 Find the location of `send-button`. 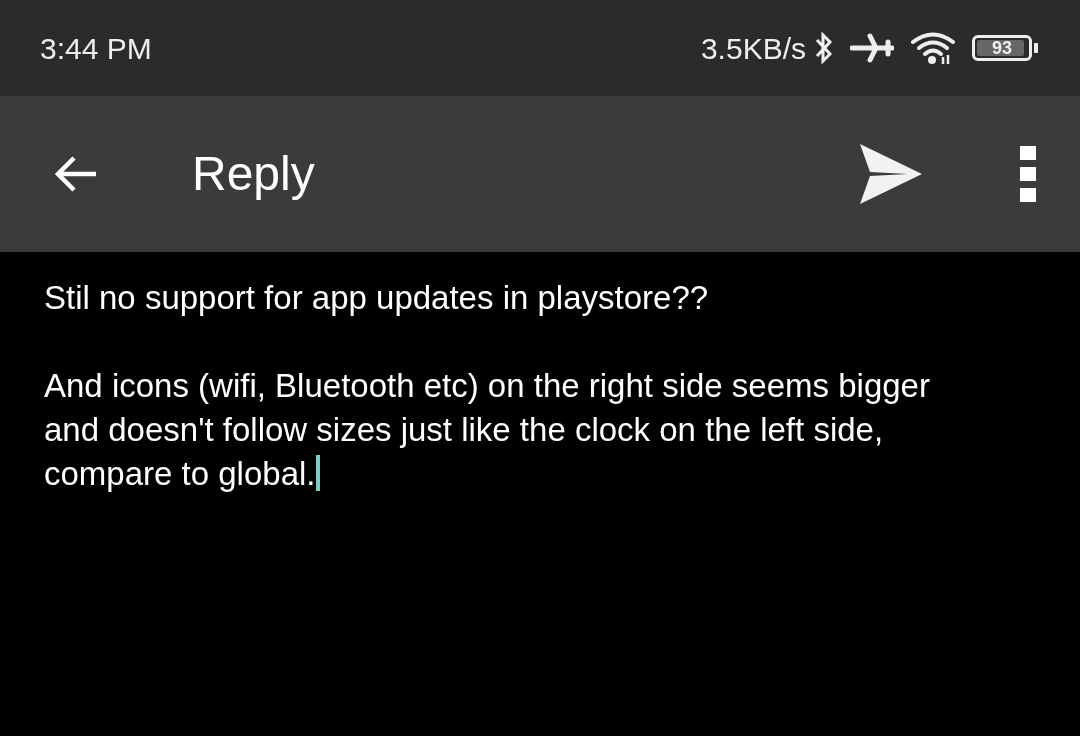

send-button is located at coordinates (891, 174).